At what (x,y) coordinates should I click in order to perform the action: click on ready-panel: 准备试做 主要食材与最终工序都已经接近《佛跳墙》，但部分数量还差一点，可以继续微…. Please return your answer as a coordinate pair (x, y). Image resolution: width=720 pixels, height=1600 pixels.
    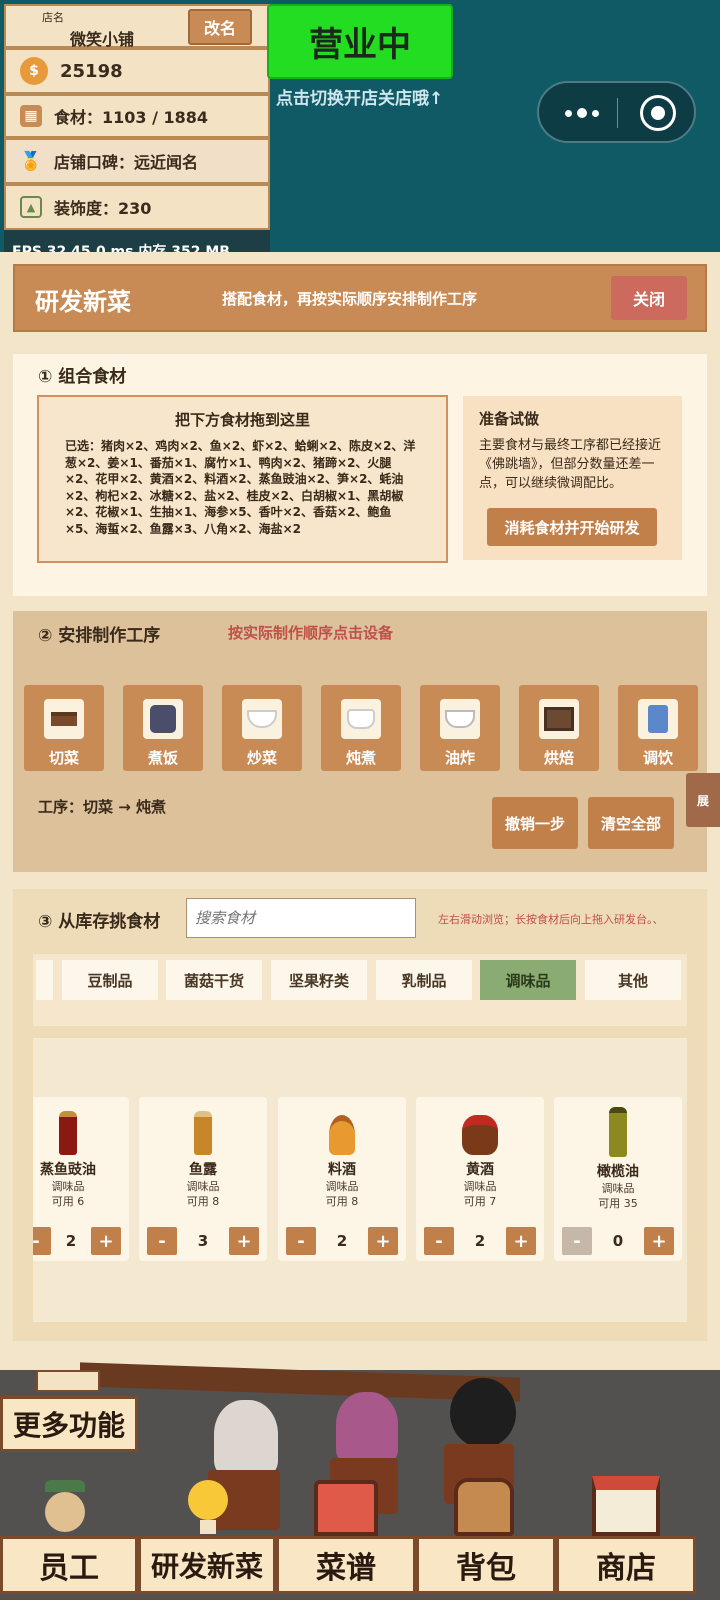
    Looking at the image, I should click on (572, 478).